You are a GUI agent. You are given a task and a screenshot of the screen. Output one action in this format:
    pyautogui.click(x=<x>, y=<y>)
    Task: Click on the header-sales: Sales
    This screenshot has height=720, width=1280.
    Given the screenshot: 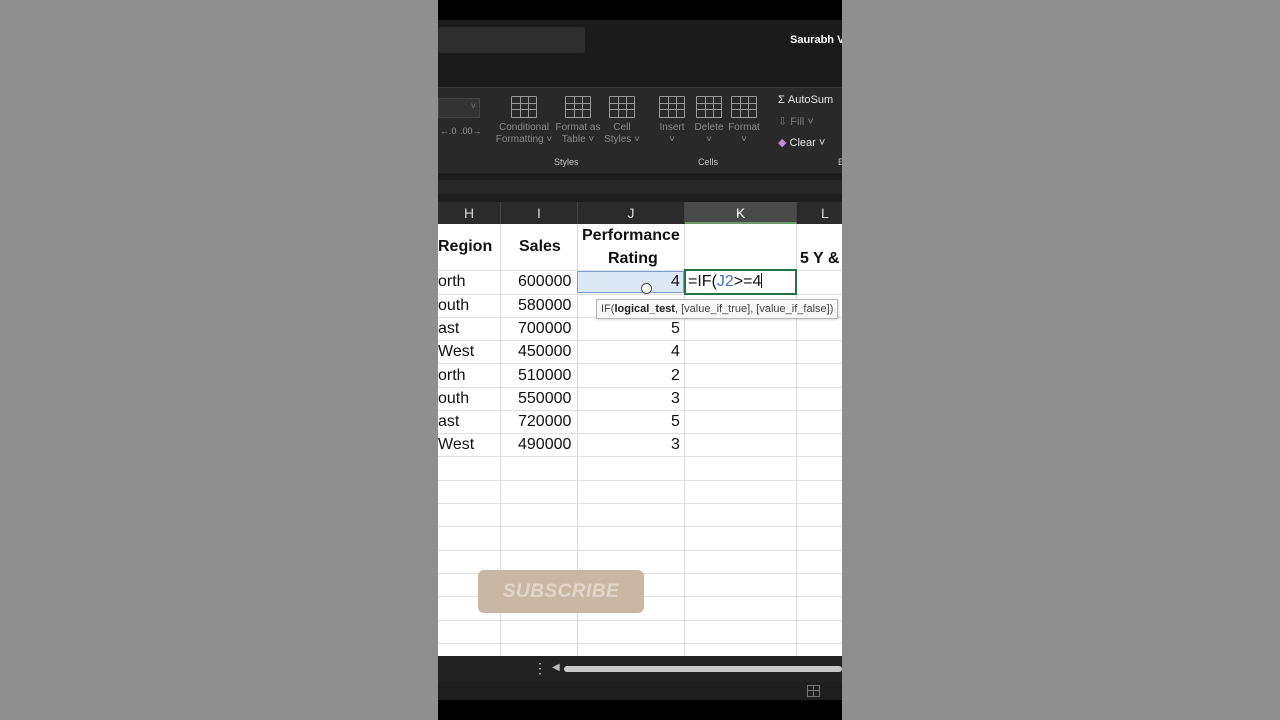 What is the action you would take?
    pyautogui.click(x=540, y=247)
    